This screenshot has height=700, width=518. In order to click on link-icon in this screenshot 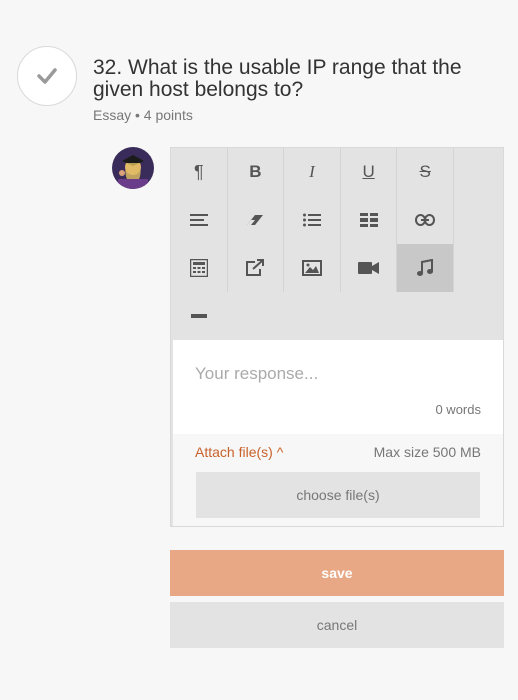, I will do `click(425, 220)`.